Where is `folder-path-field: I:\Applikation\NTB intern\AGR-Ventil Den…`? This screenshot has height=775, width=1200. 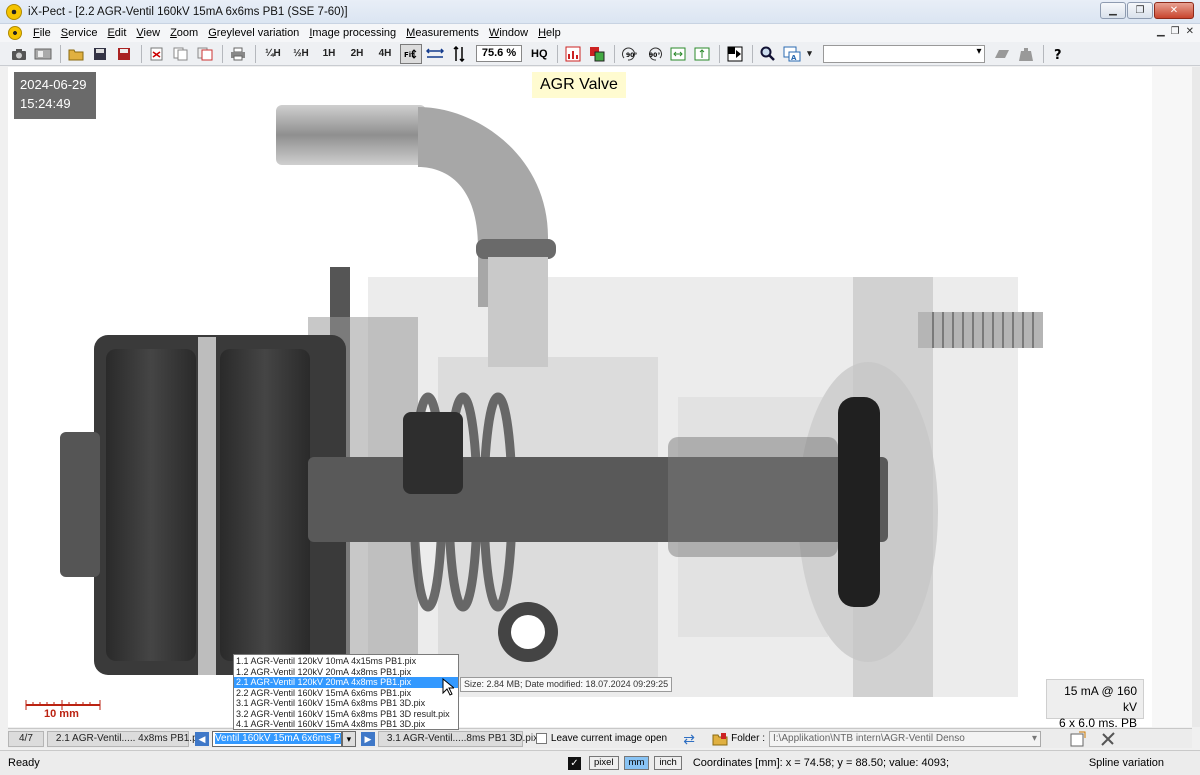
folder-path-field: I:\Applikation\NTB intern\AGR-Ventil Den… is located at coordinates (905, 738).